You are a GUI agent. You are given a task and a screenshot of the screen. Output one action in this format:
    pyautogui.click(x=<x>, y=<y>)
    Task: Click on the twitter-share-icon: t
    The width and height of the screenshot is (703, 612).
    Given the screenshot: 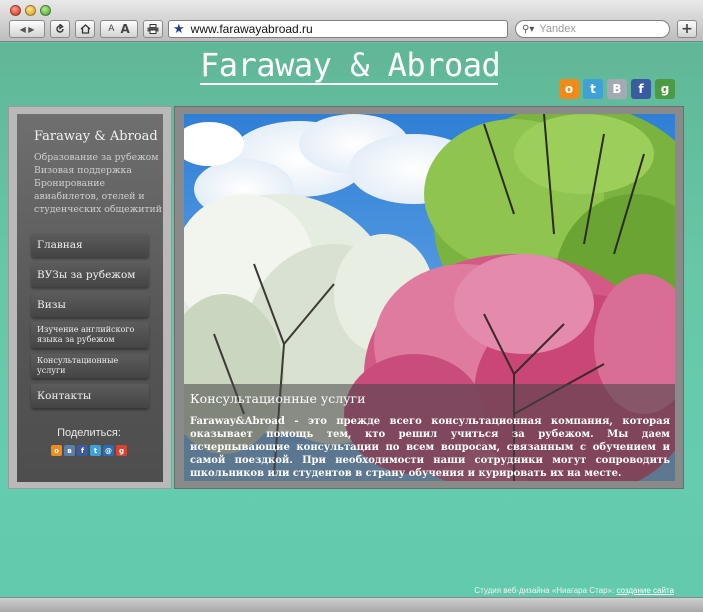 What is the action you would take?
    pyautogui.click(x=95, y=450)
    